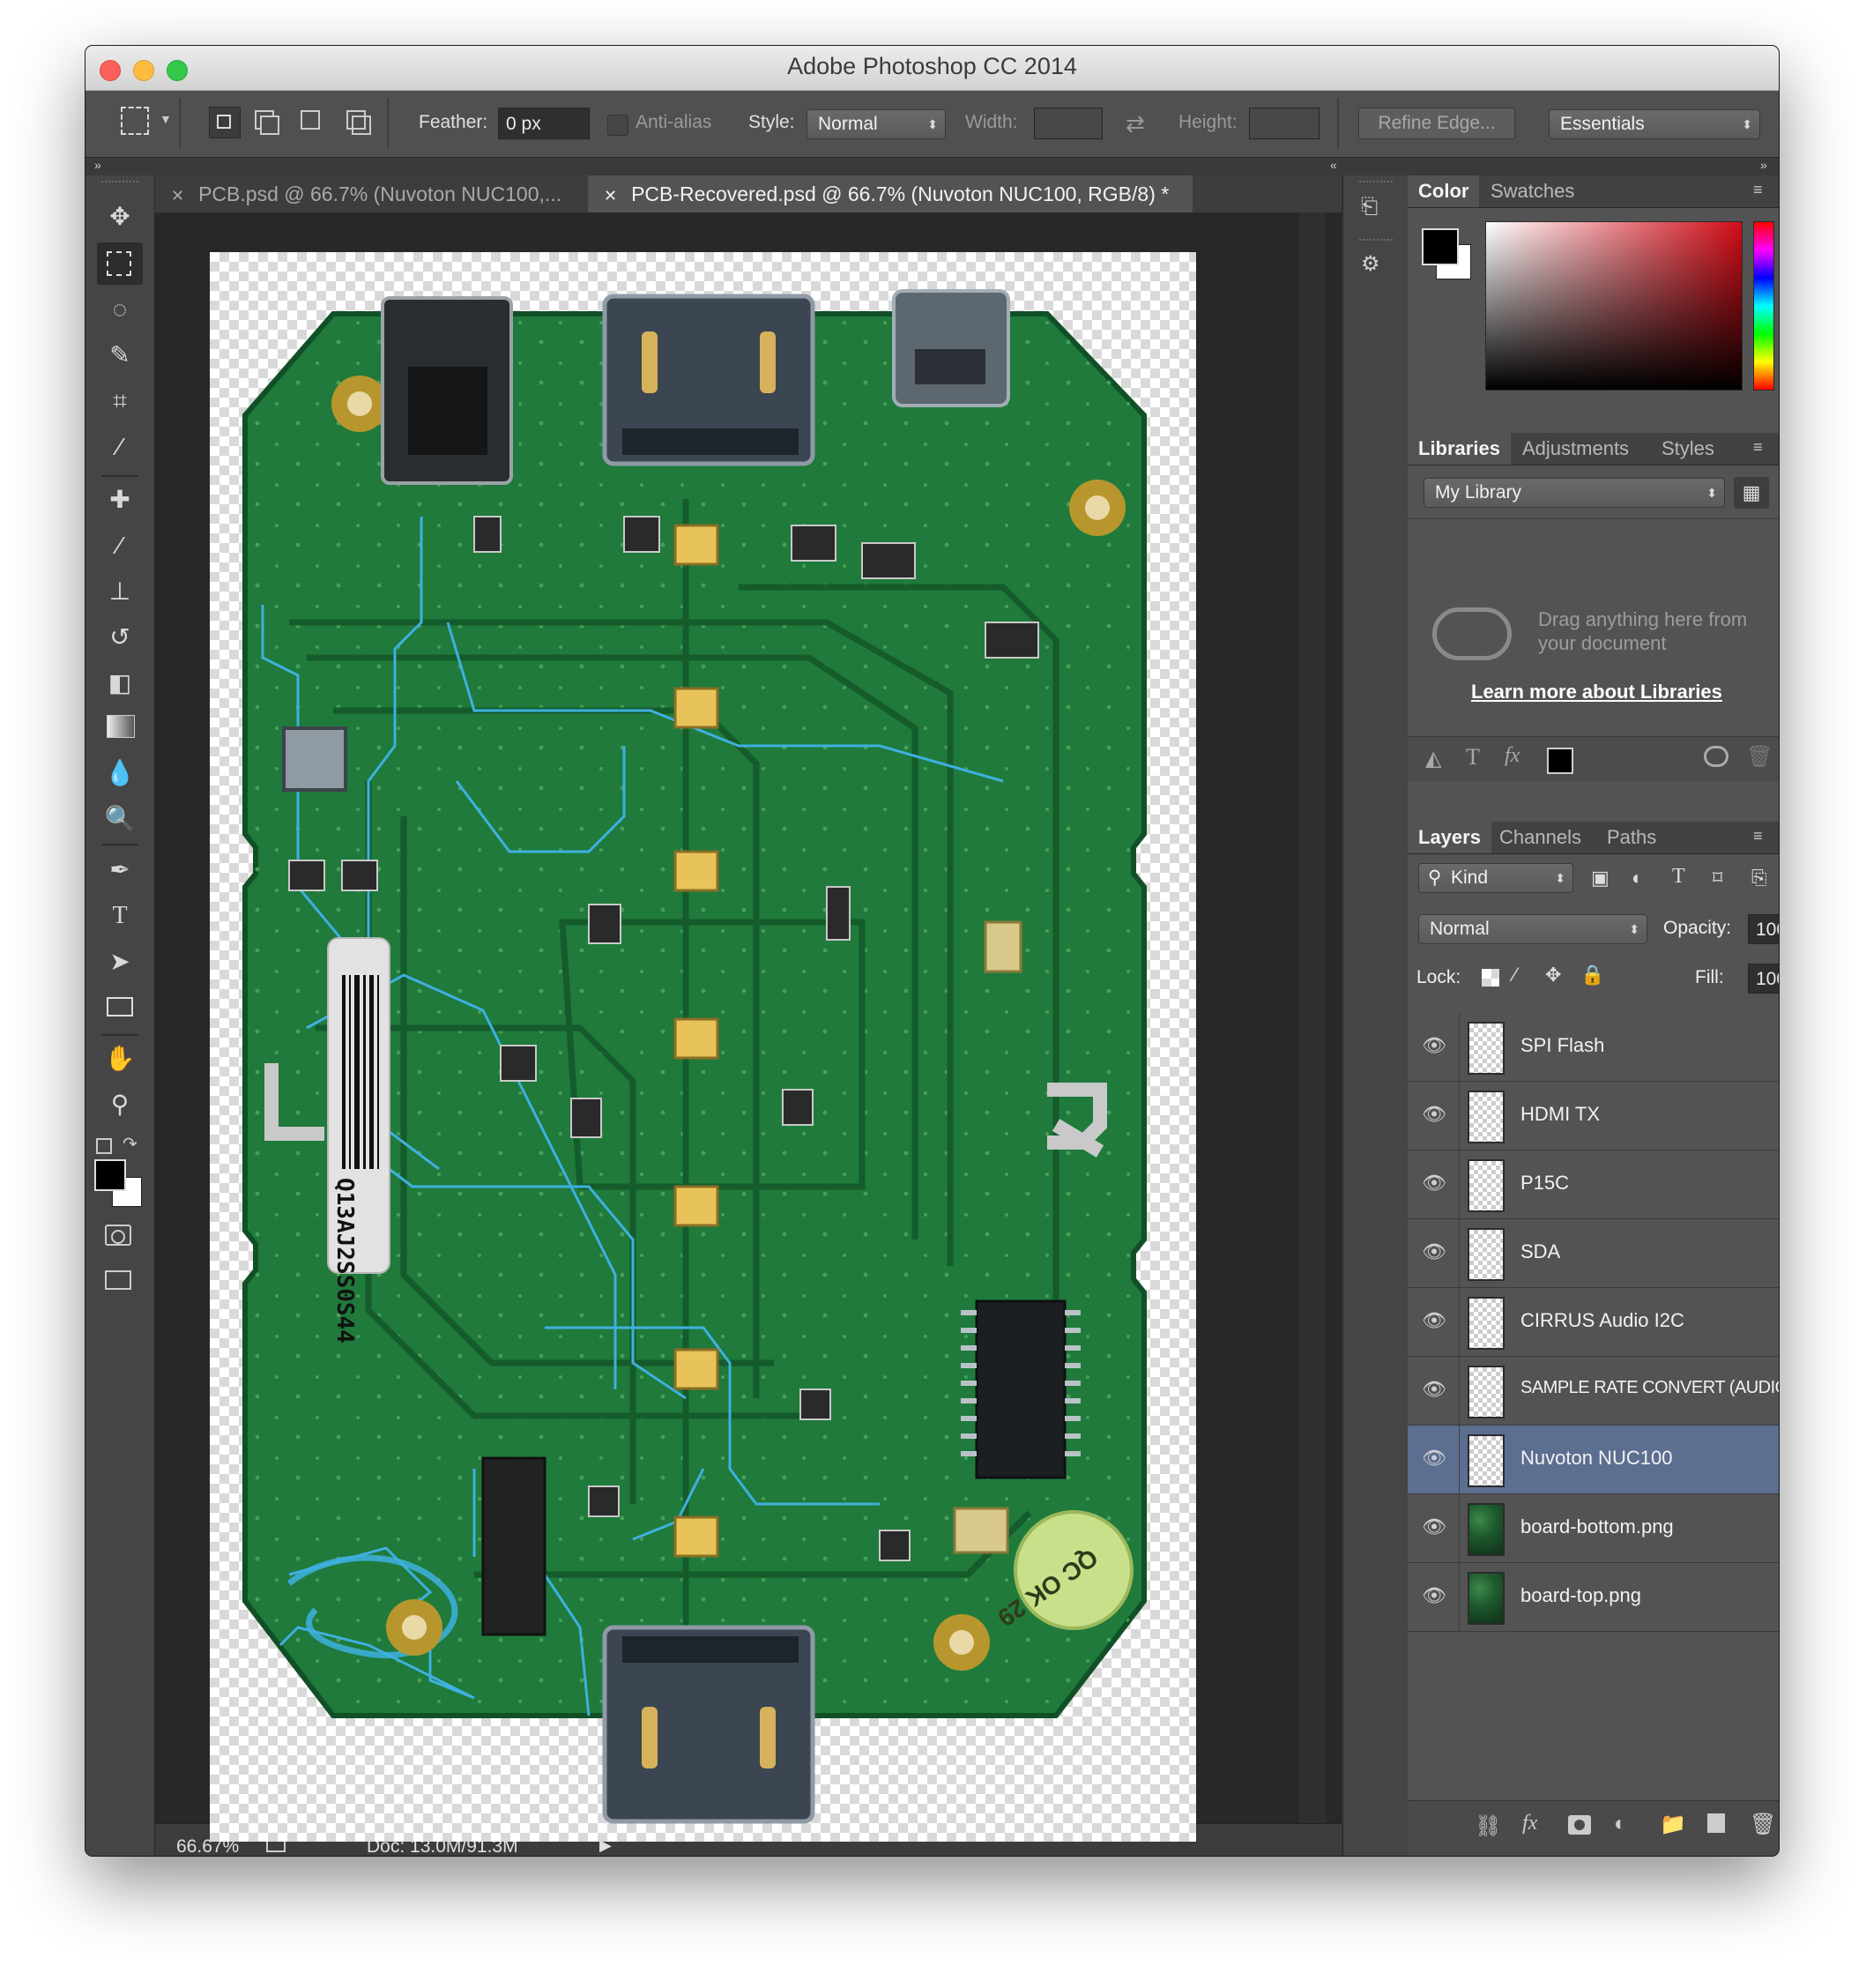 The image size is (1866, 1988). I want to click on gradient-icon, so click(121, 726).